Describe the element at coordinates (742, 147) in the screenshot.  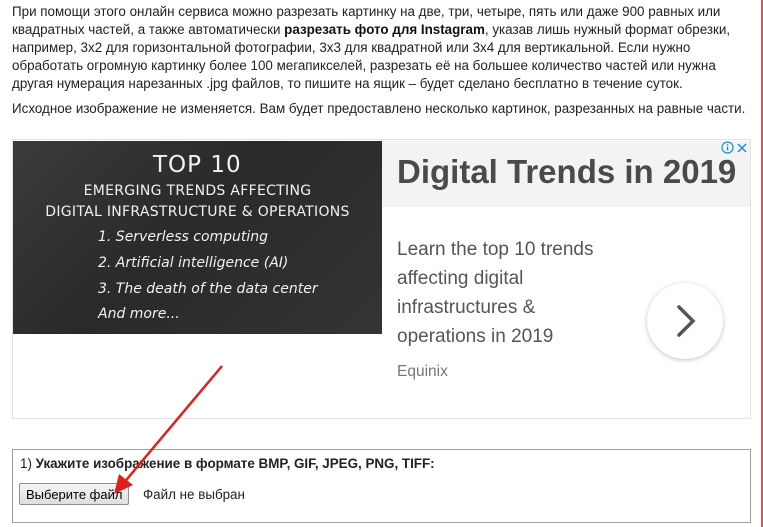
I see `close-icon` at that location.